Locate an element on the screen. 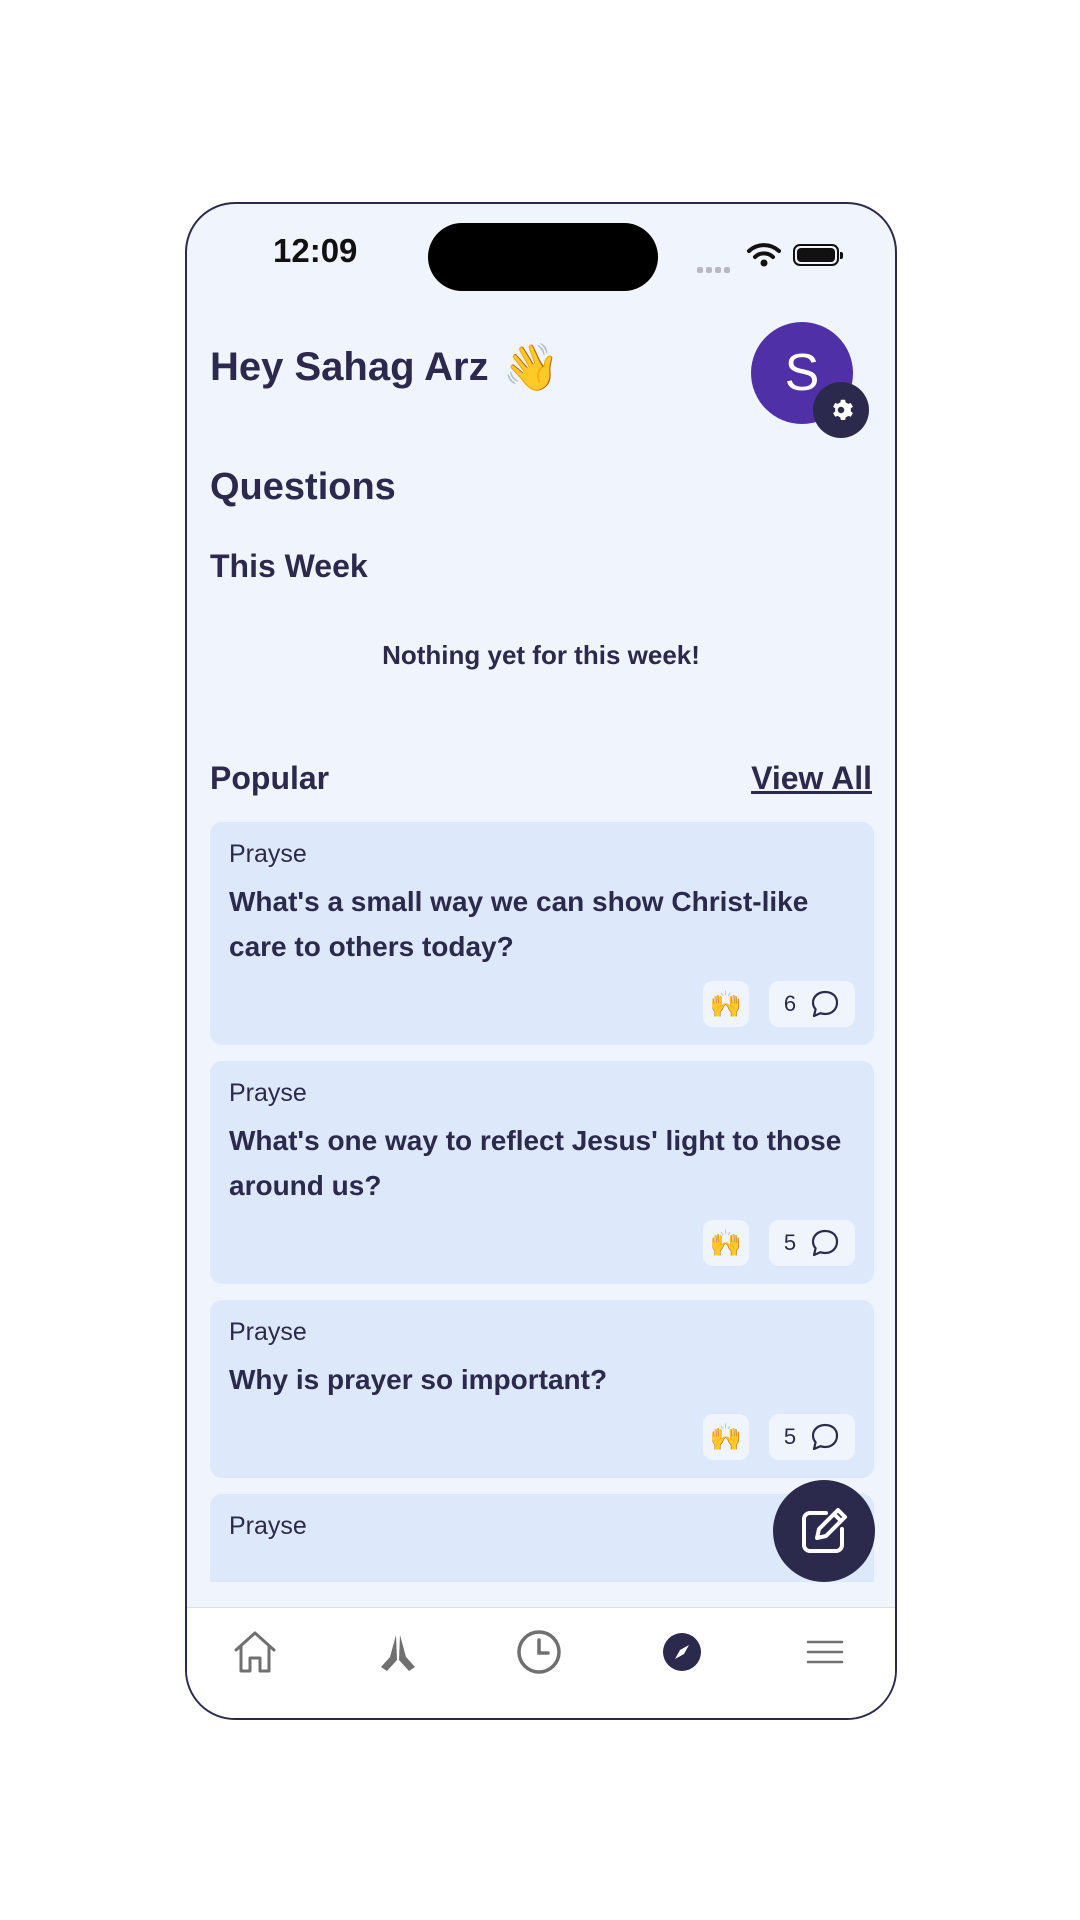 The height and width of the screenshot is (1920, 1080). tab-menu is located at coordinates (825, 1652).